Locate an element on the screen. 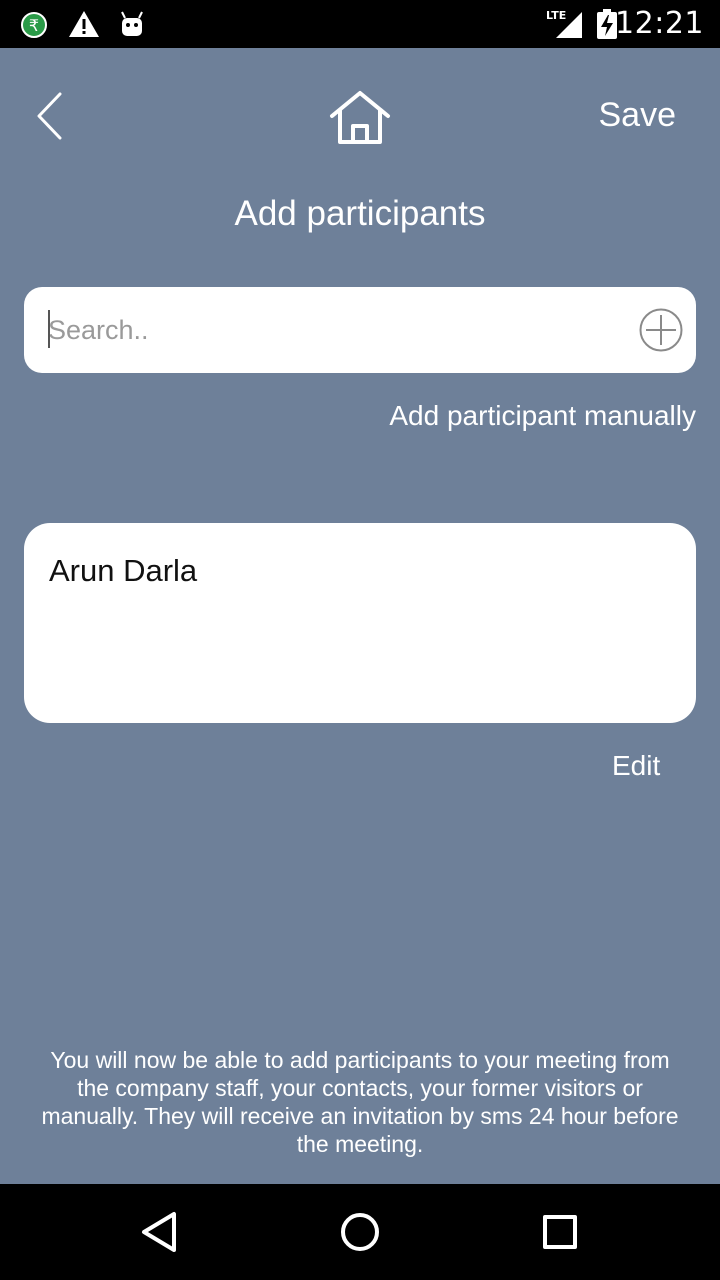  back-triangle-icon is located at coordinates (160, 1232).